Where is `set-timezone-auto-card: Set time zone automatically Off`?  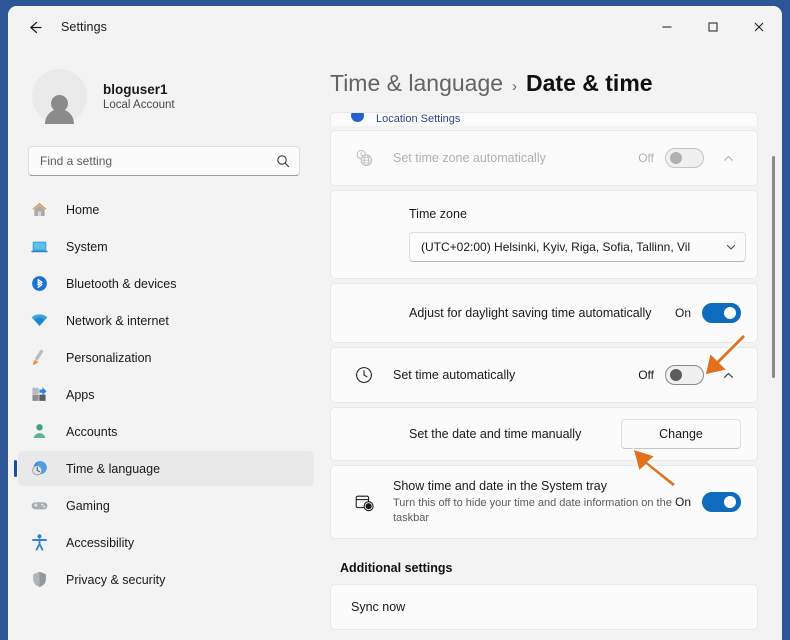
set-timezone-auto-card: Set time zone automatically Off is located at coordinates (544, 158).